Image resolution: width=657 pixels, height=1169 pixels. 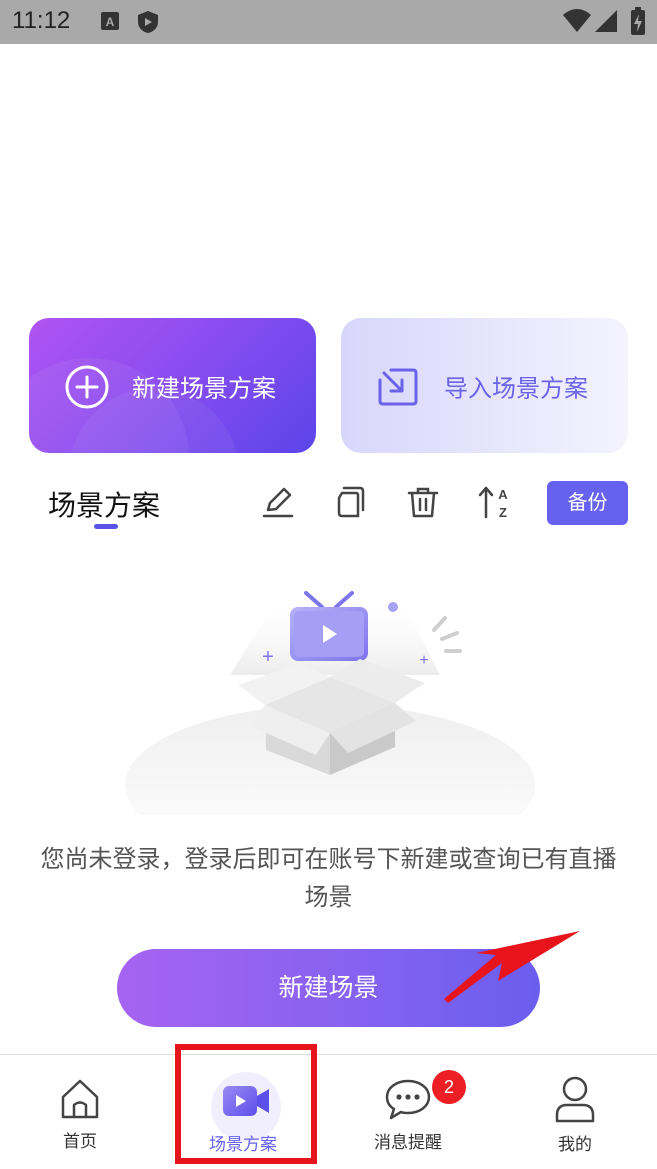 What do you see at coordinates (80, 1142) in the screenshot?
I see `tab-home-label: 首页` at bounding box center [80, 1142].